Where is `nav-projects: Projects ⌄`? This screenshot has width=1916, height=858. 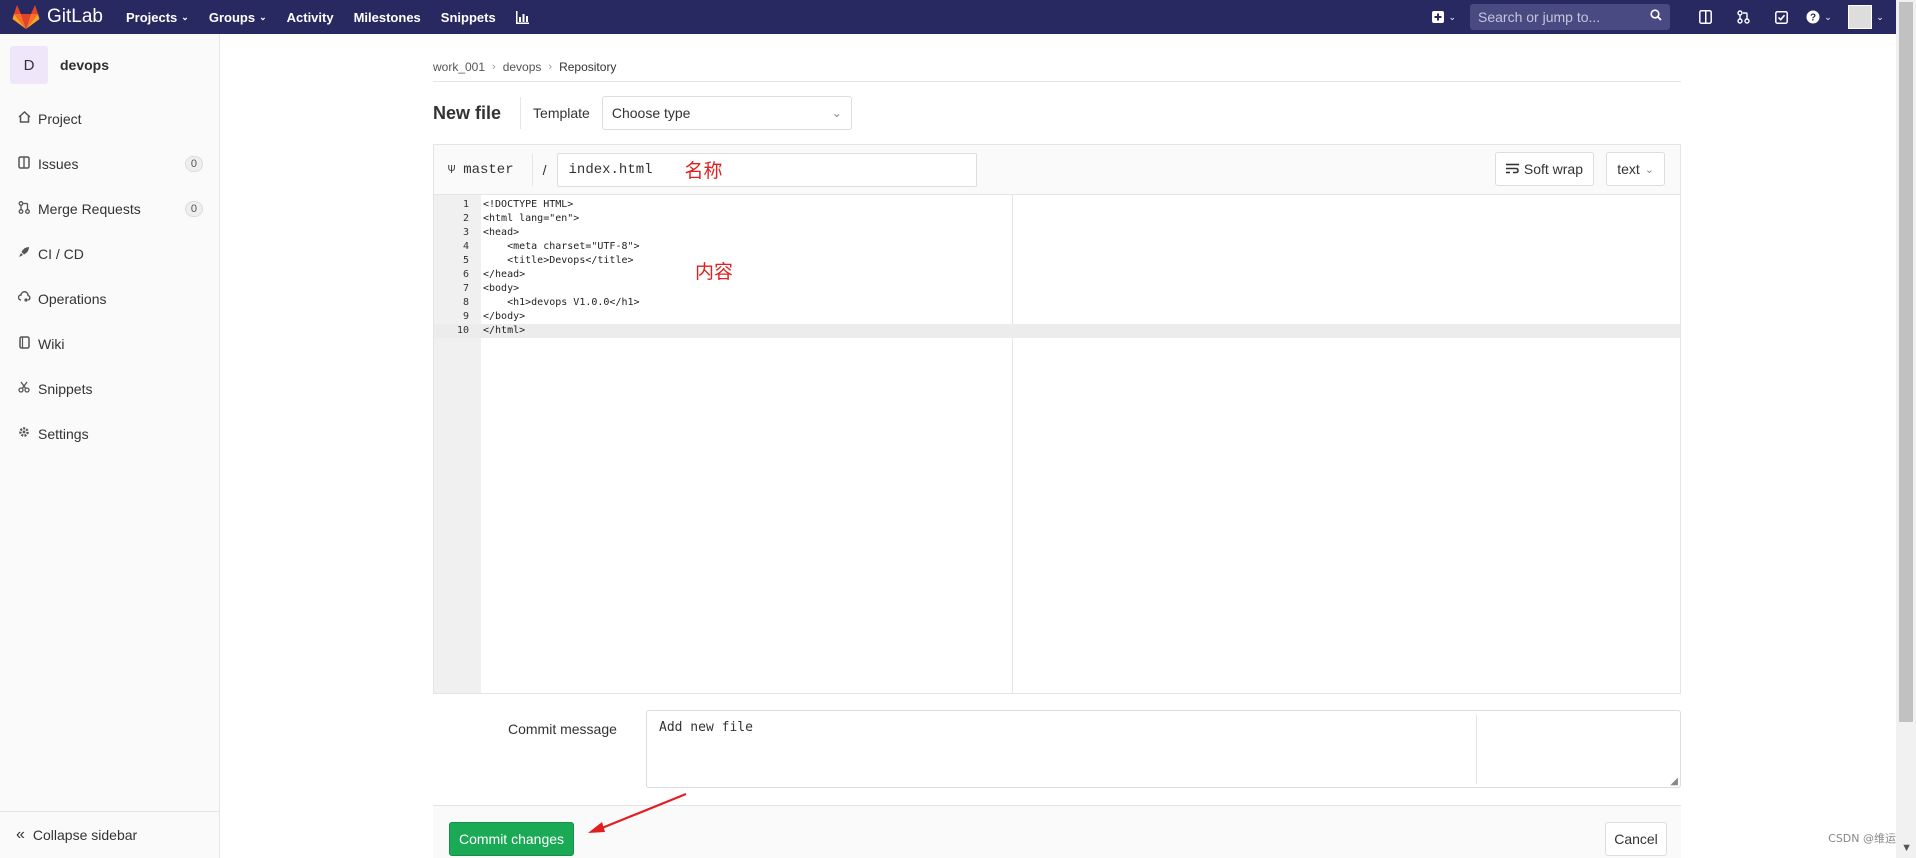
nav-projects: Projects ⌄ is located at coordinates (157, 17).